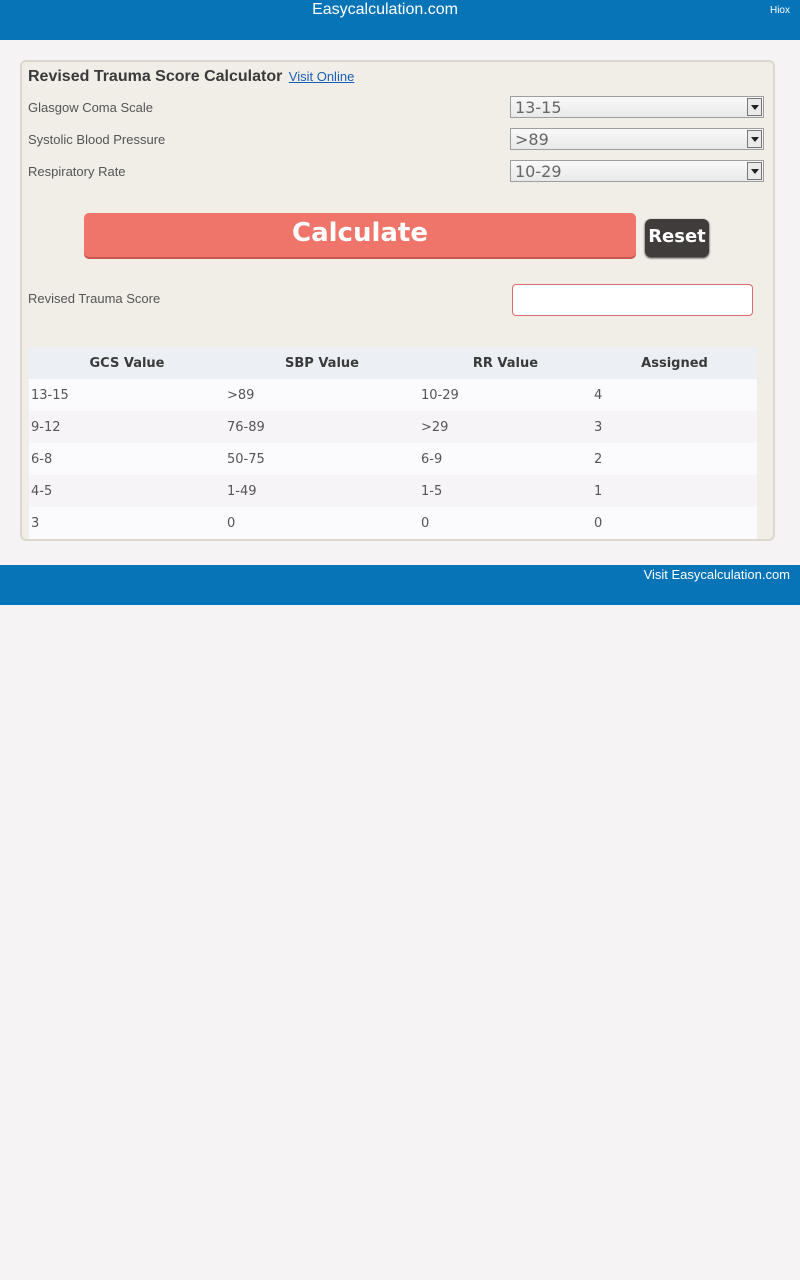  I want to click on table-cell: 4-5, so click(127, 491).